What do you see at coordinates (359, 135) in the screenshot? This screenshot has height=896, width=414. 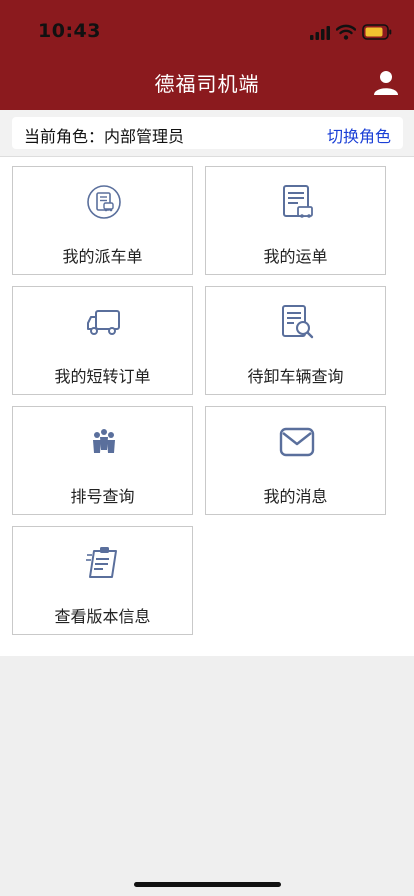 I see `switch-role-link: 切换角色` at bounding box center [359, 135].